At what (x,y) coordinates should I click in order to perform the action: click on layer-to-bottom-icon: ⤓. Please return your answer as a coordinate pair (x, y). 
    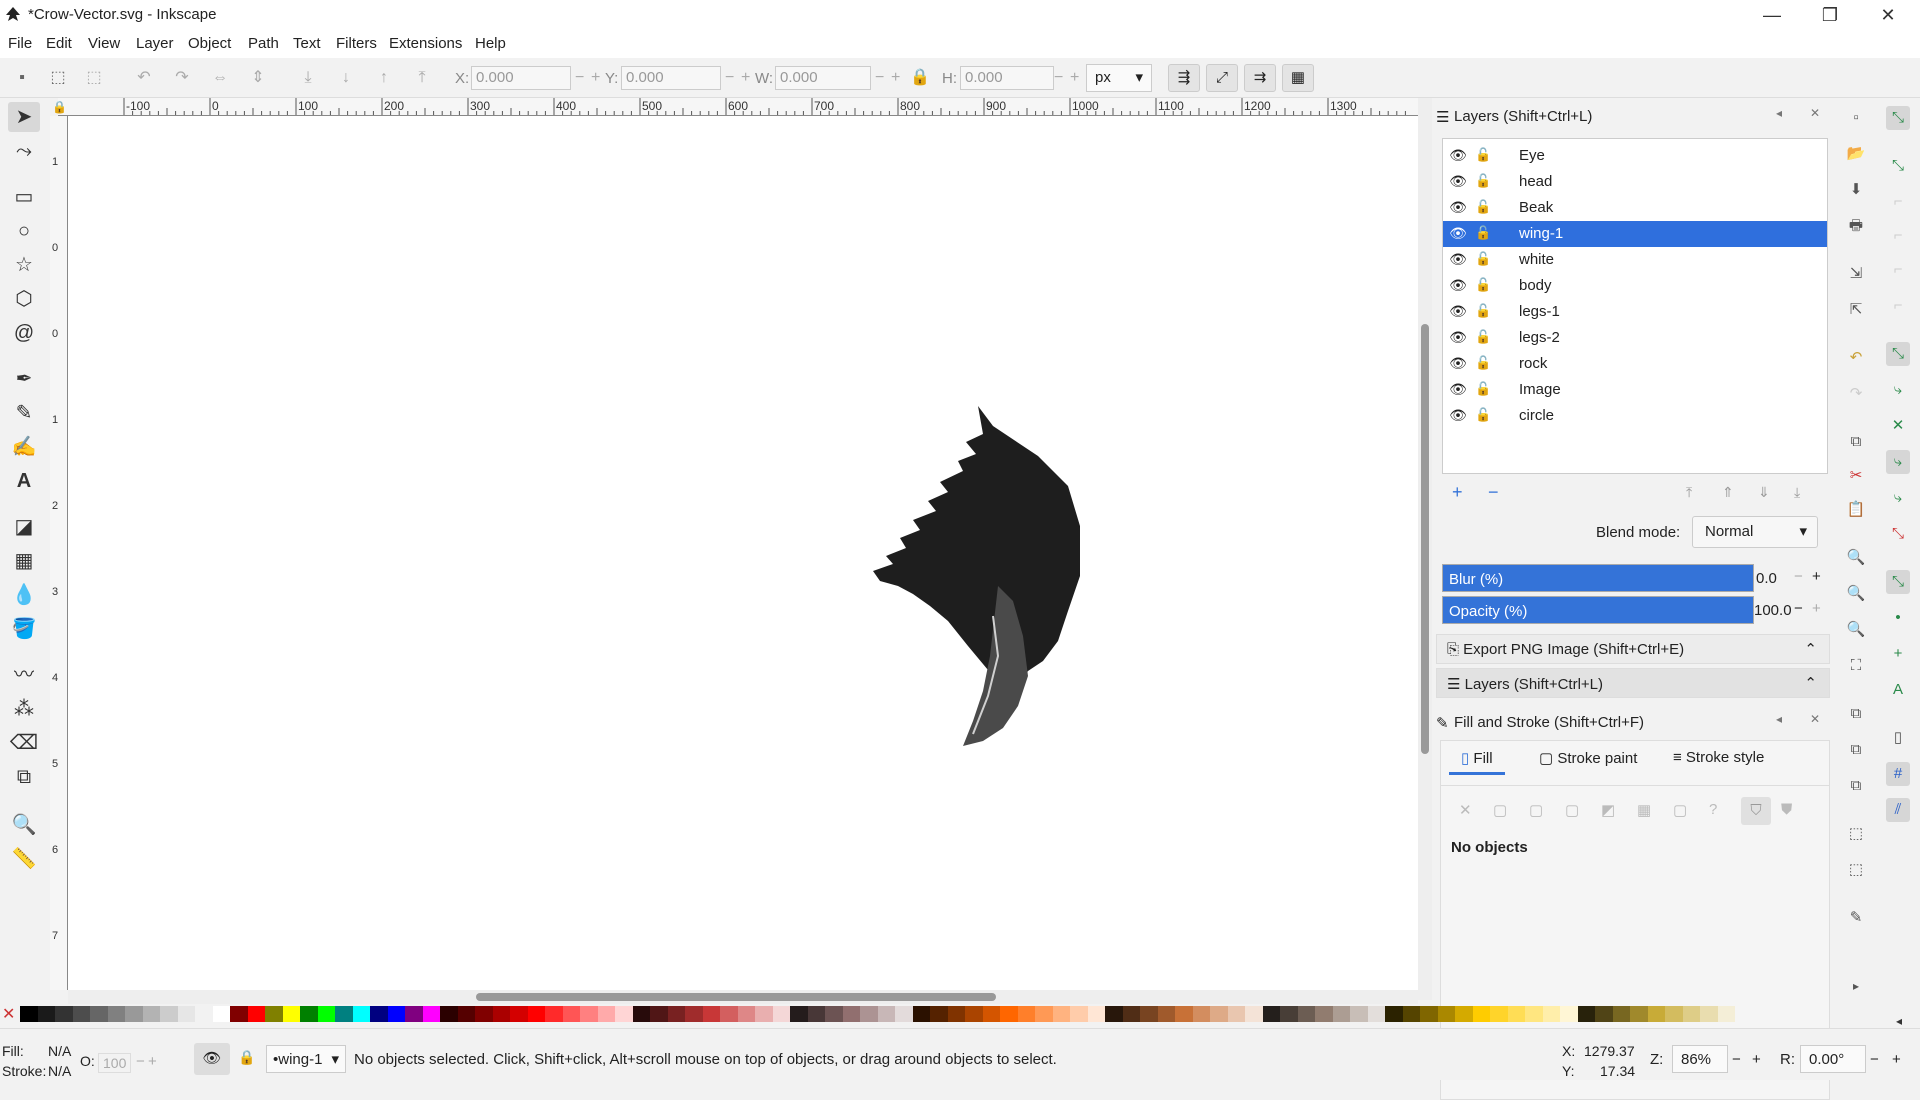
    Looking at the image, I should click on (1797, 492).